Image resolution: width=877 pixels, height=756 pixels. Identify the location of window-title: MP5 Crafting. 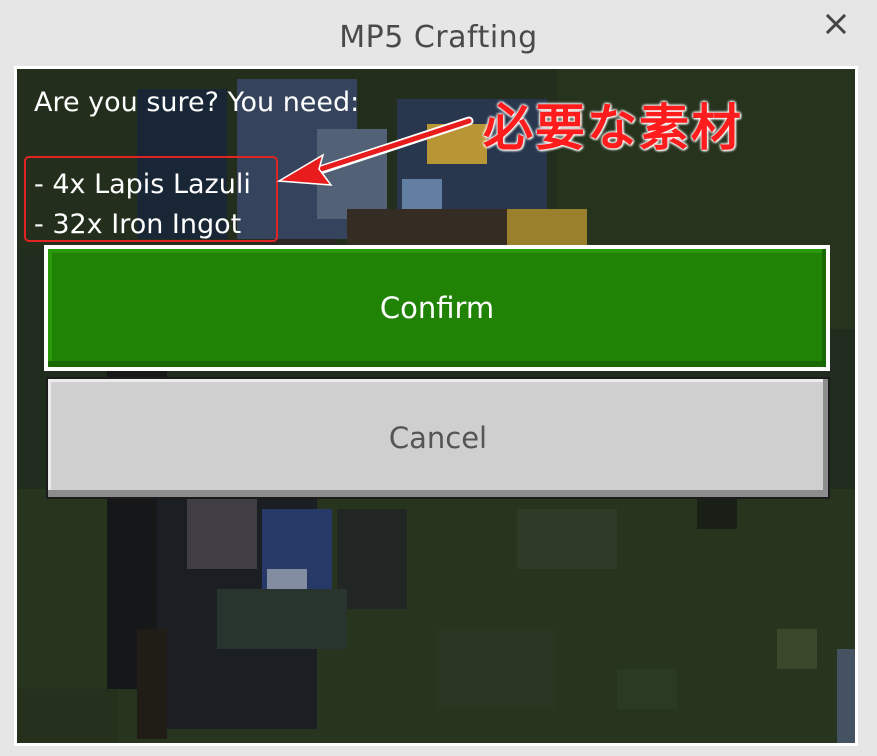
(438, 37).